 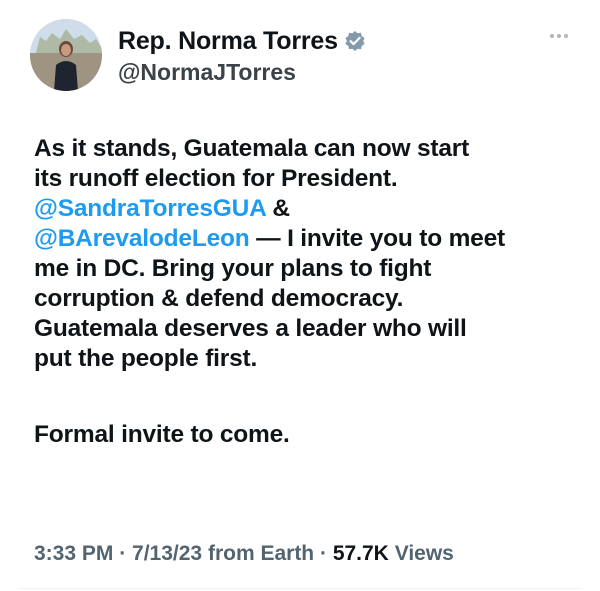 I want to click on views-label: Views, so click(x=421, y=553).